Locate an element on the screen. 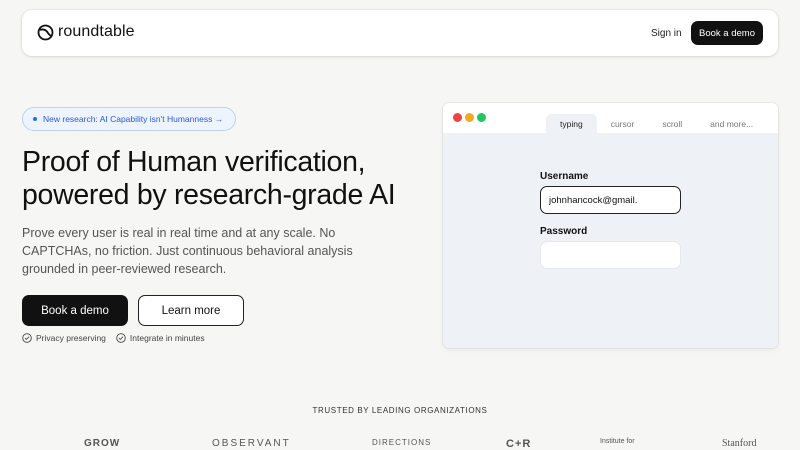  check-privacy-label: Privacy preserving is located at coordinates (71, 338).